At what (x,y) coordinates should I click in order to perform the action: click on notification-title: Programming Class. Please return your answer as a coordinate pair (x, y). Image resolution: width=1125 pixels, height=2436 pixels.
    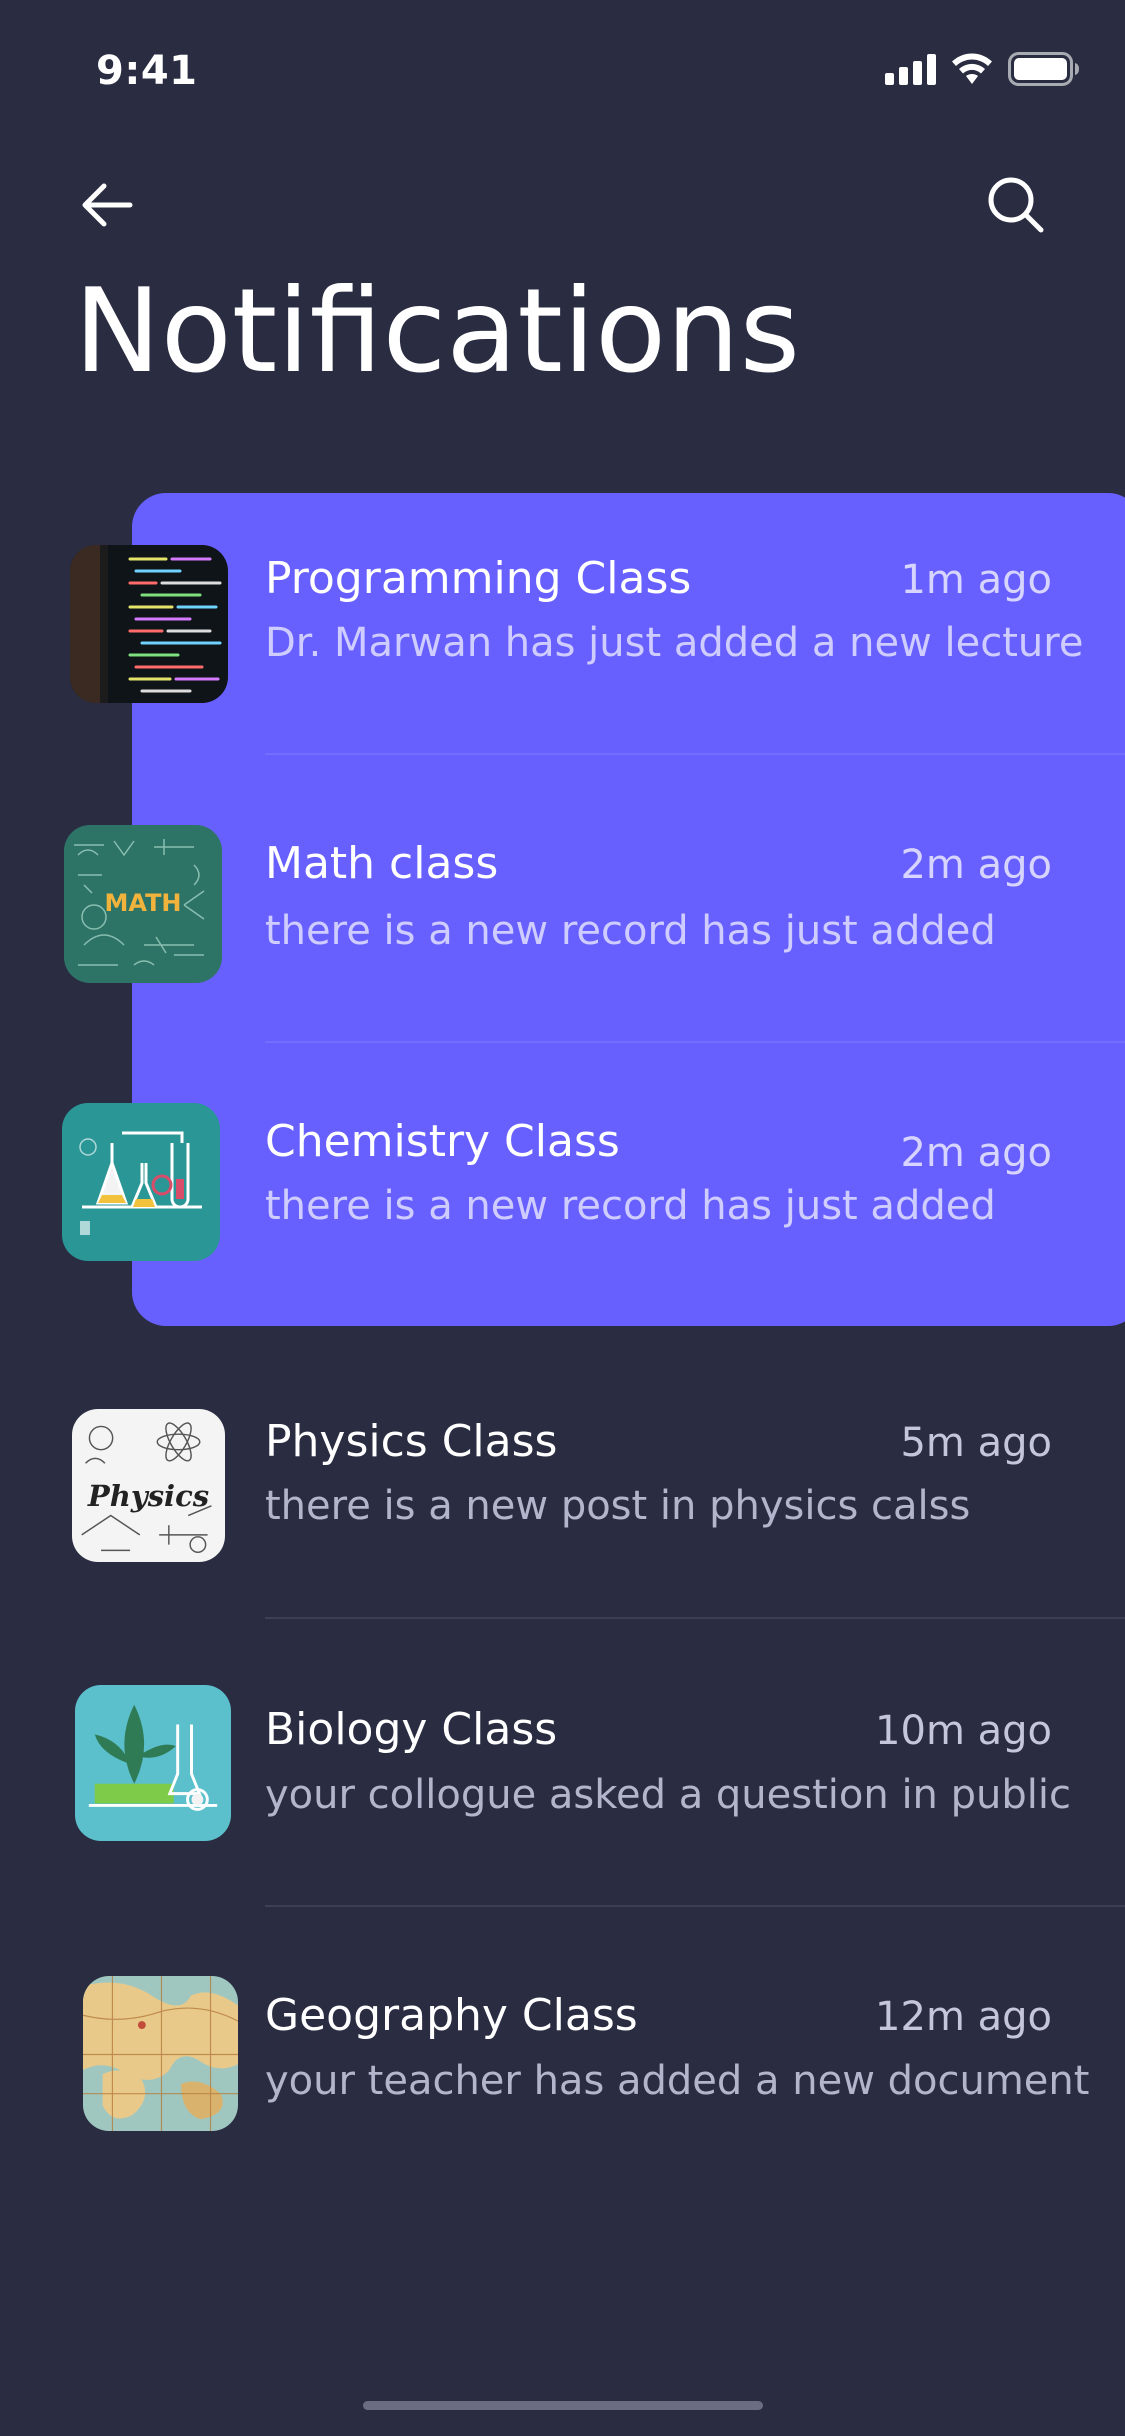
    Looking at the image, I should click on (478, 578).